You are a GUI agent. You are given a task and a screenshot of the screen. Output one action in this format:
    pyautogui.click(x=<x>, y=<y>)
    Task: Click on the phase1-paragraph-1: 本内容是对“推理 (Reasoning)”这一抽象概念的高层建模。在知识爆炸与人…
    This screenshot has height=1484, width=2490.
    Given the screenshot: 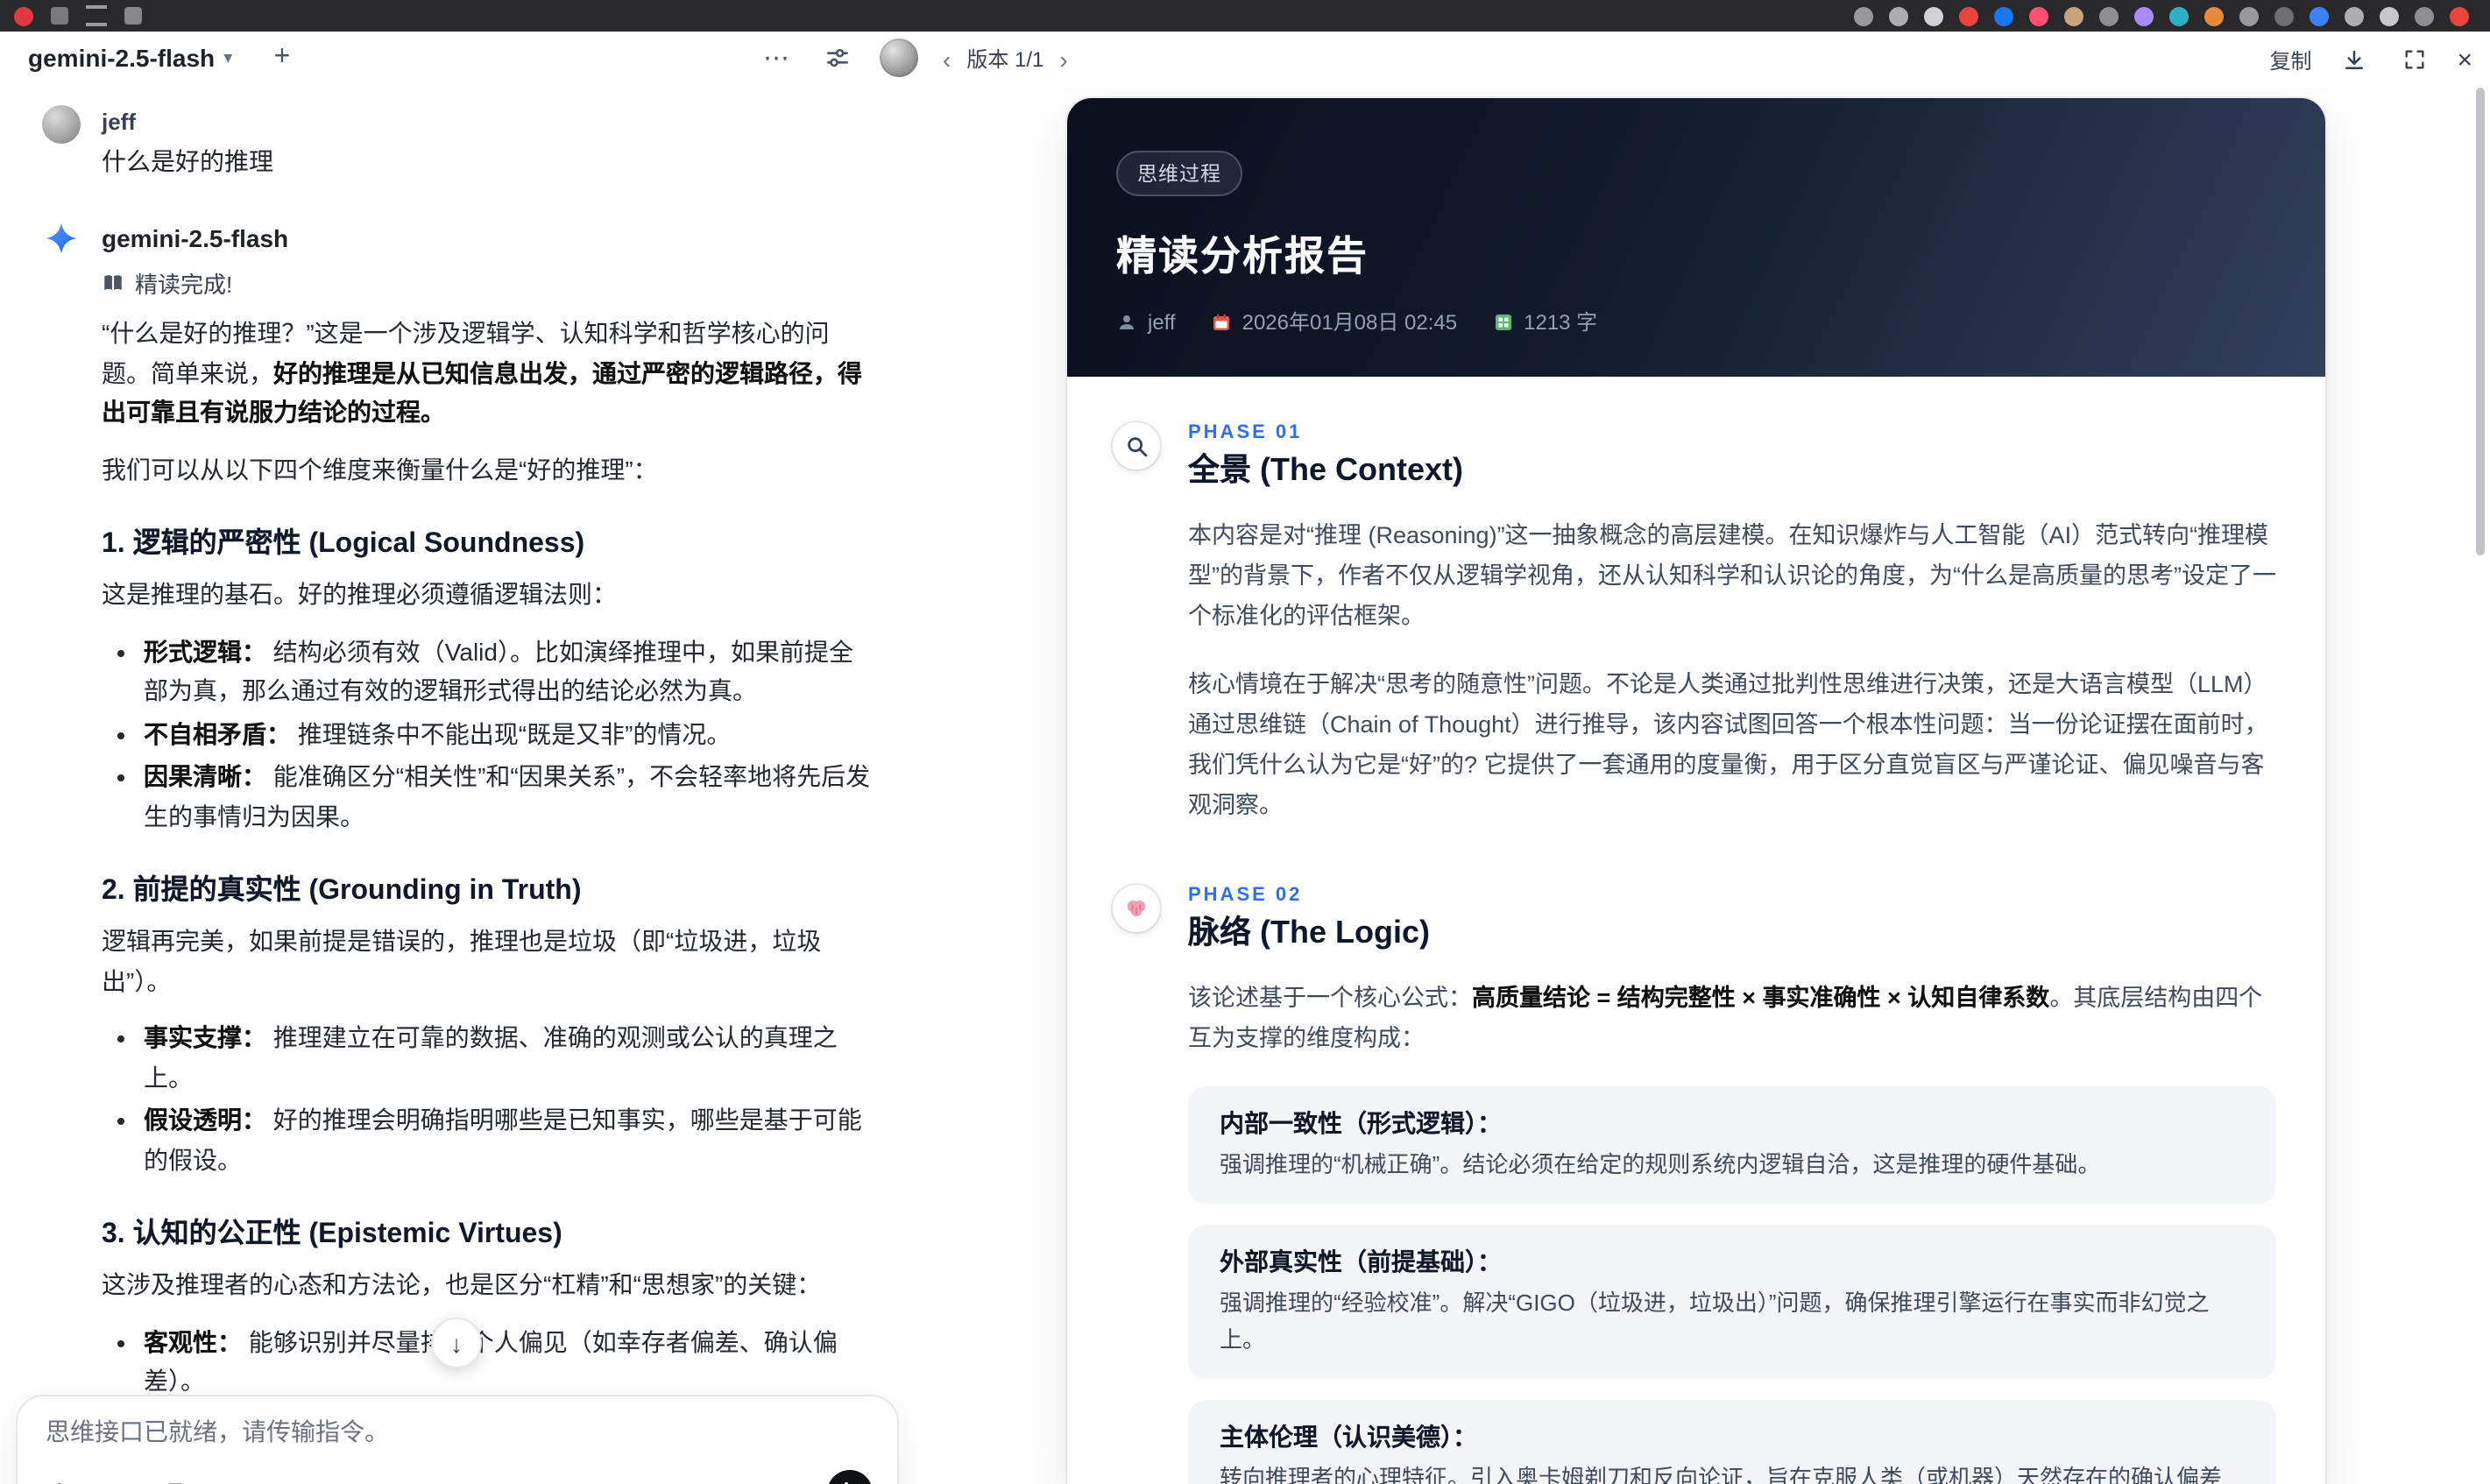 What is the action you would take?
    pyautogui.click(x=1732, y=575)
    